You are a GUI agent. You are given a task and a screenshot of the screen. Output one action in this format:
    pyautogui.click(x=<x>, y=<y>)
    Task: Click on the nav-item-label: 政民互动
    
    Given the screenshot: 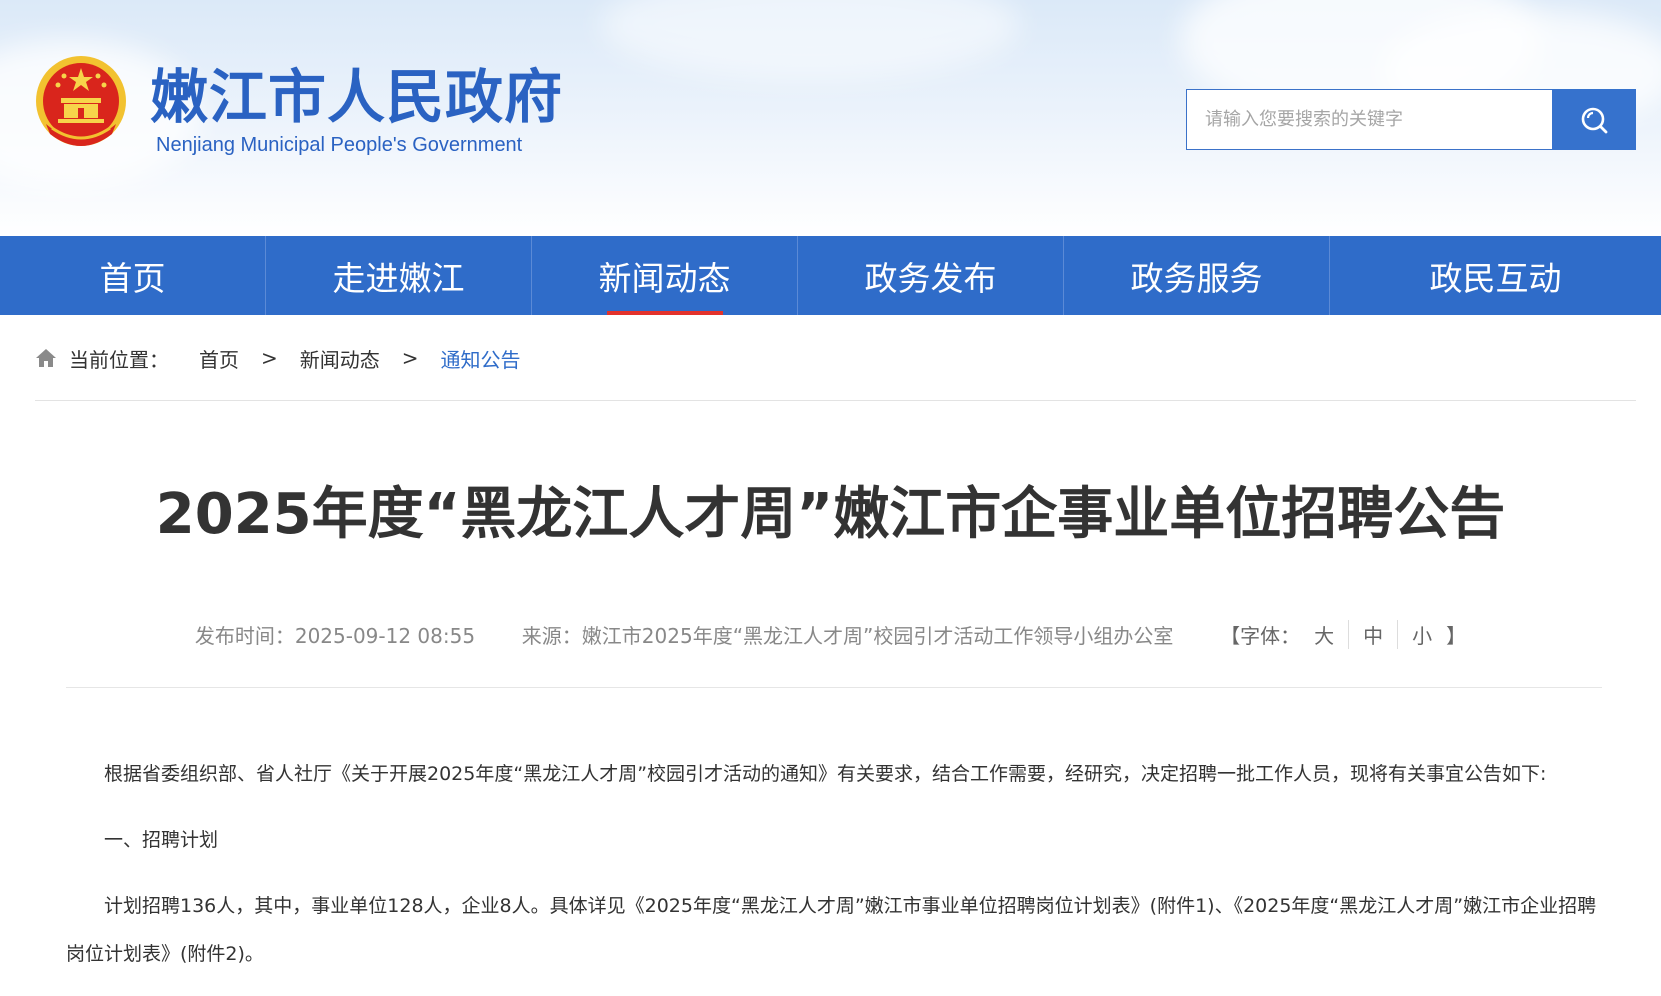 What is the action you would take?
    pyautogui.click(x=1495, y=278)
    